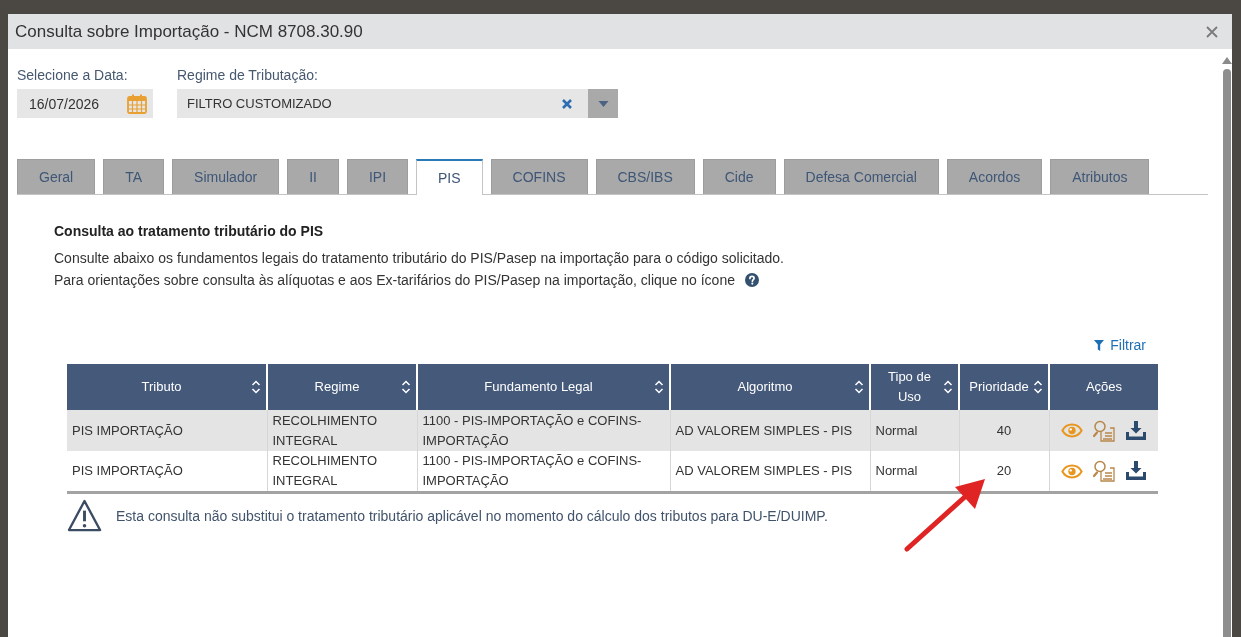 This screenshot has width=1241, height=637. What do you see at coordinates (472, 515) in the screenshot?
I see `notice-text: Esta consulta não substitui o tratamento tributário aplicável no momento do cálculo dos tributos para DU-E/DUIMP.` at bounding box center [472, 515].